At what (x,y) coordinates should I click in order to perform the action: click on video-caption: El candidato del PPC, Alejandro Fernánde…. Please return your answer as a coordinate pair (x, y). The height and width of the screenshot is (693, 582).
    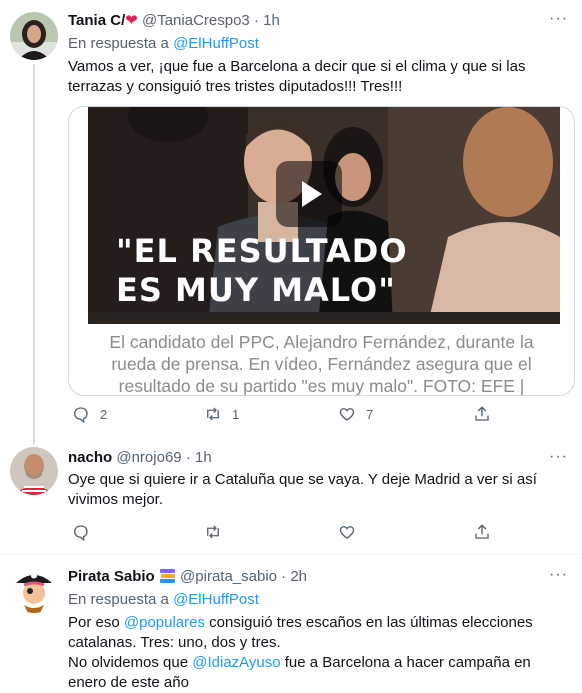
    Looking at the image, I should click on (321, 364).